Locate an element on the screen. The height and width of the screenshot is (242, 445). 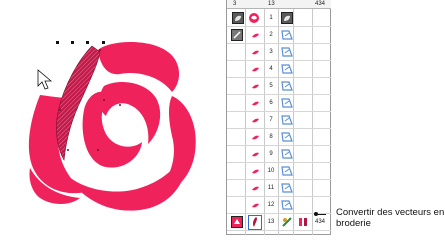
petal-stitch-icon is located at coordinates (255, 222).